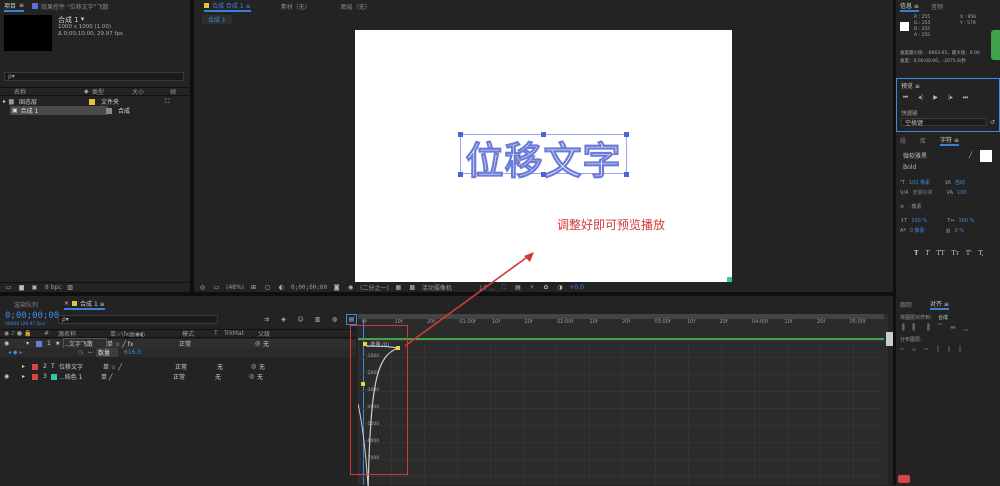 The image size is (1000, 486). What do you see at coordinates (437, 287) in the screenshot?
I see `camera-dropdown: 活动摄像机` at bounding box center [437, 287].